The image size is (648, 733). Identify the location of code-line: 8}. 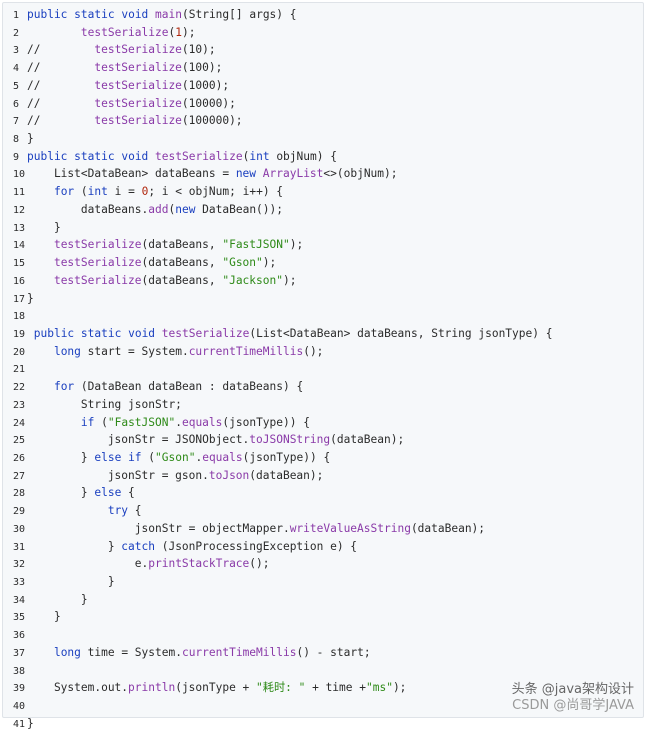
(18, 138).